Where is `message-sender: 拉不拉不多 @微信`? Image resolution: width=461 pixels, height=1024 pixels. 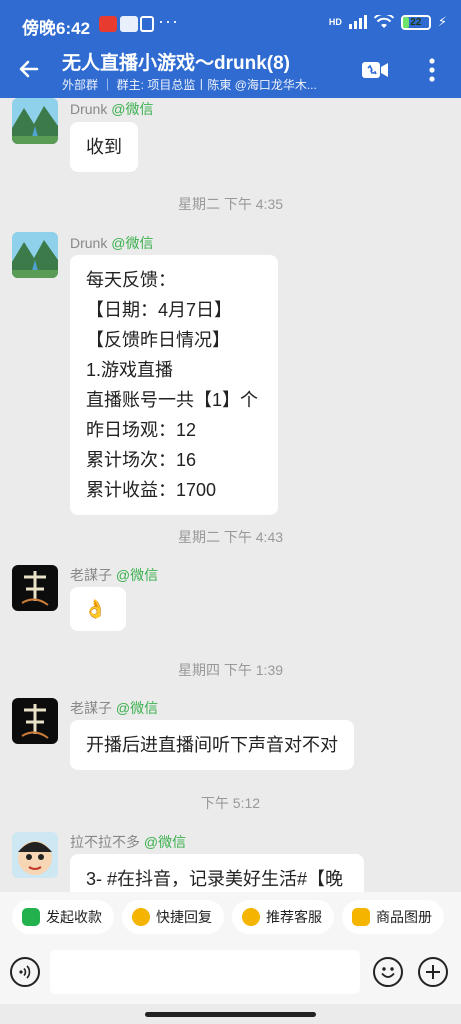
message-sender: 拉不拉不多 @微信 is located at coordinates (128, 842).